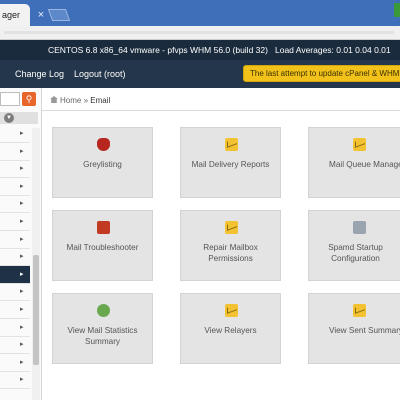  I want to click on tile-view-relayers: View Relayers, so click(230, 328).